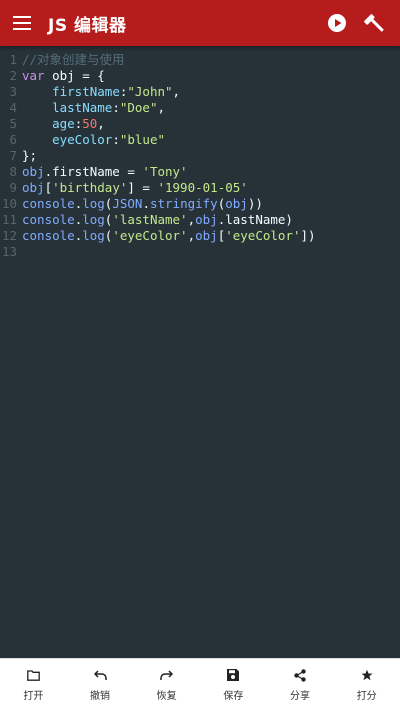 The image size is (400, 711). What do you see at coordinates (33, 685) in the screenshot?
I see `open-button: 打开` at bounding box center [33, 685].